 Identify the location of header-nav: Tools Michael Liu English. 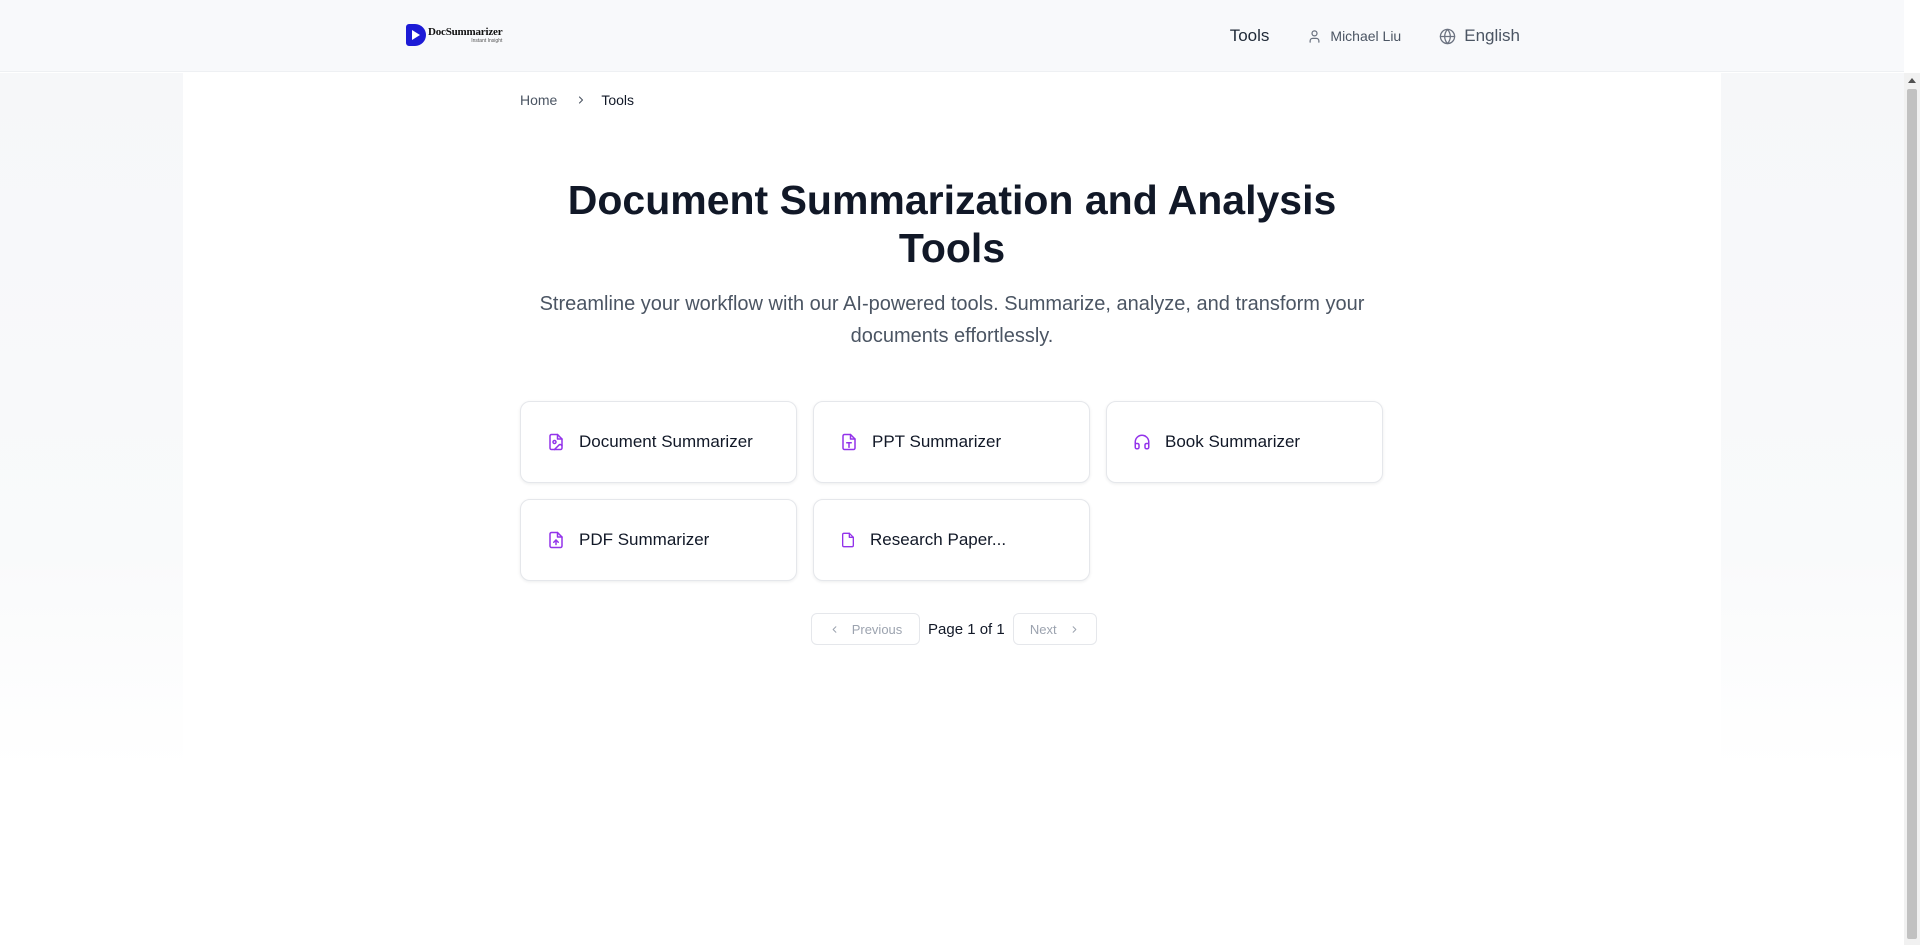
(1375, 36).